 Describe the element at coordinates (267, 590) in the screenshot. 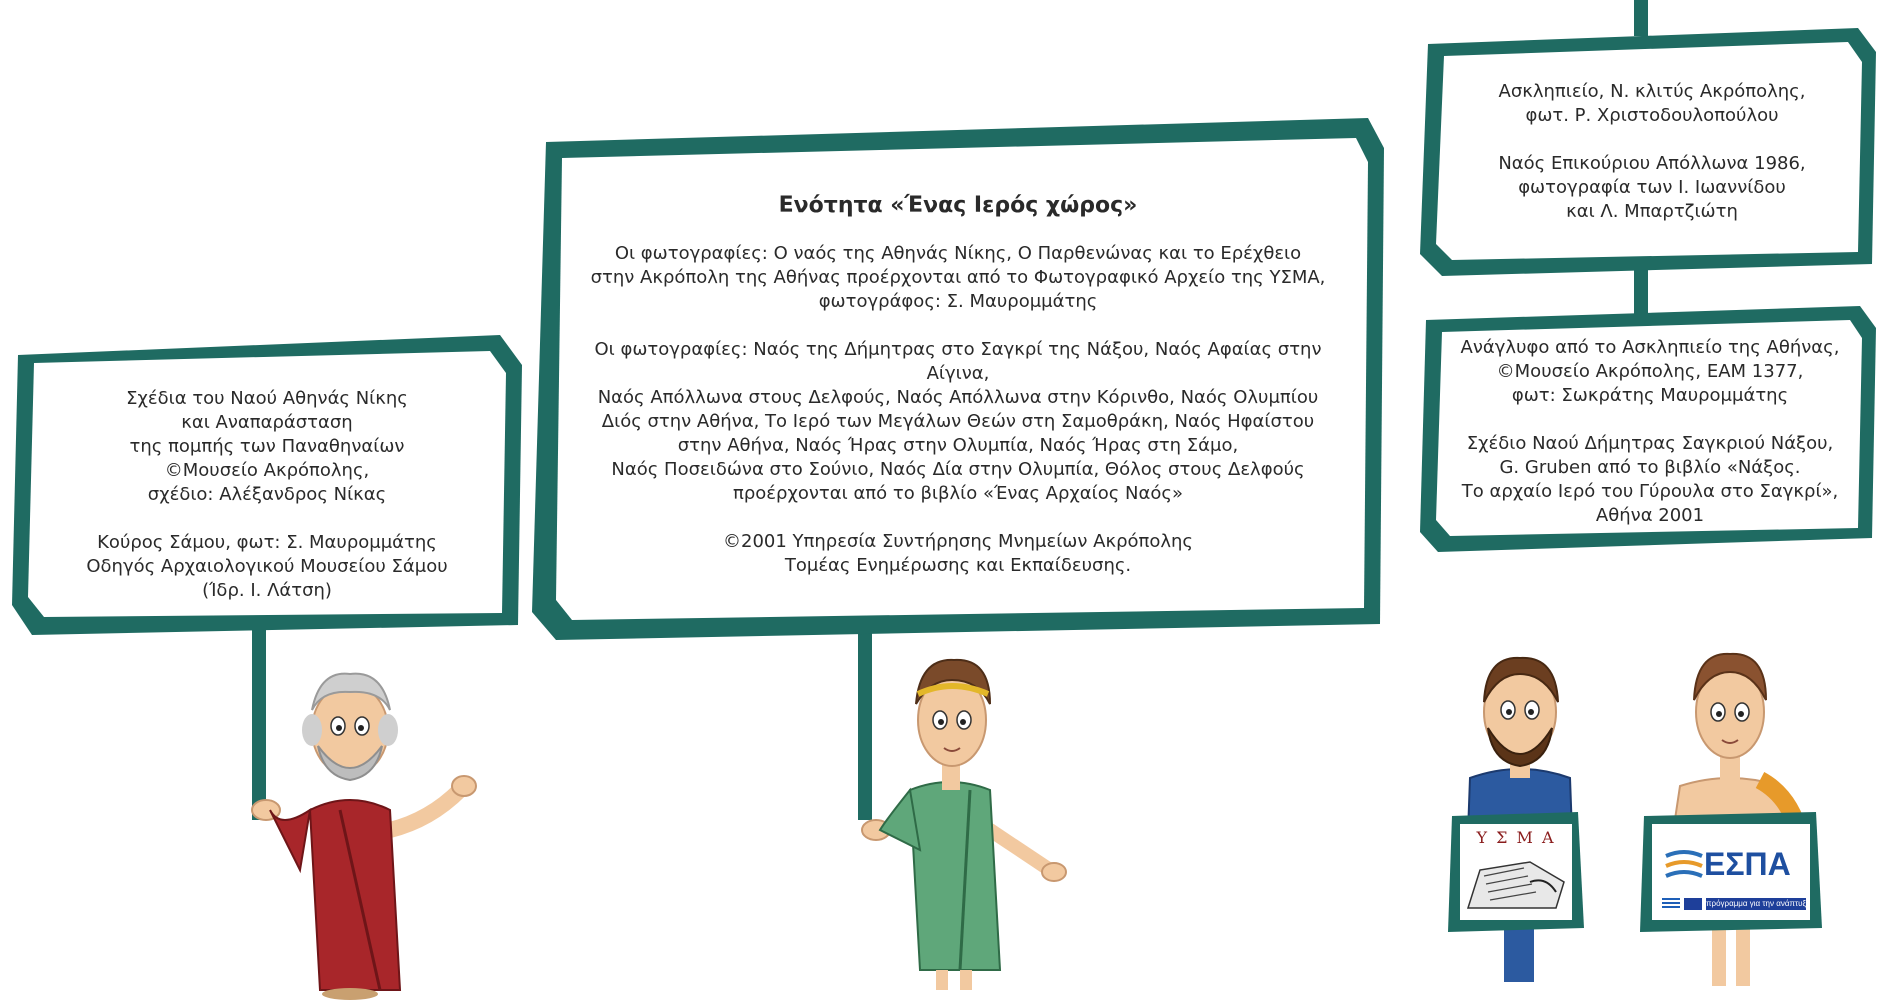

I see `text-line: (Ίδρ. Ι. Λάτση)` at that location.